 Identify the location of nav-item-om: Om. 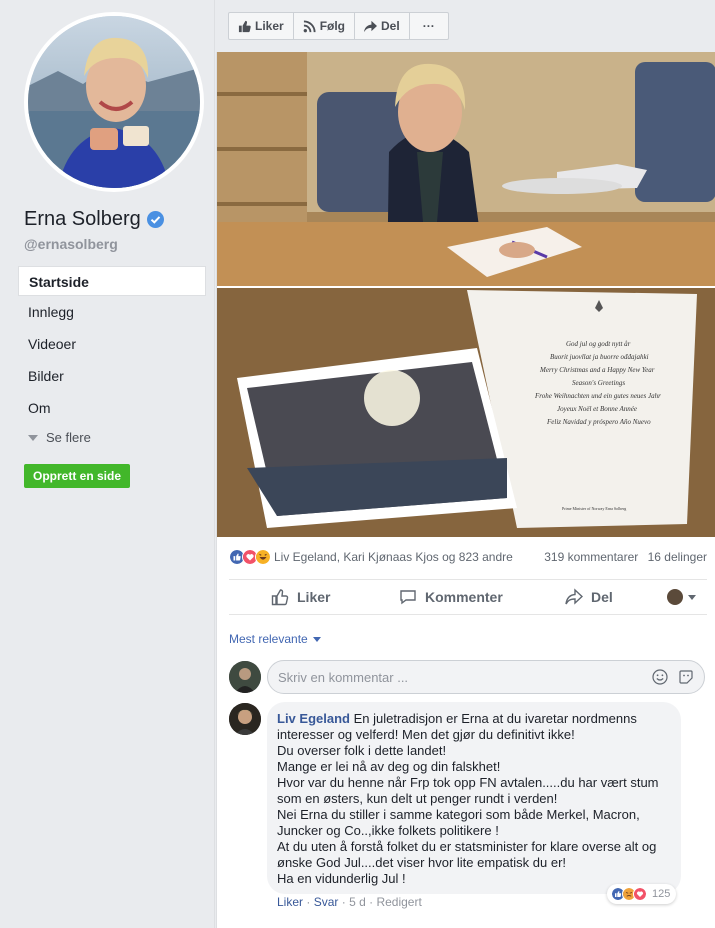
(112, 408).